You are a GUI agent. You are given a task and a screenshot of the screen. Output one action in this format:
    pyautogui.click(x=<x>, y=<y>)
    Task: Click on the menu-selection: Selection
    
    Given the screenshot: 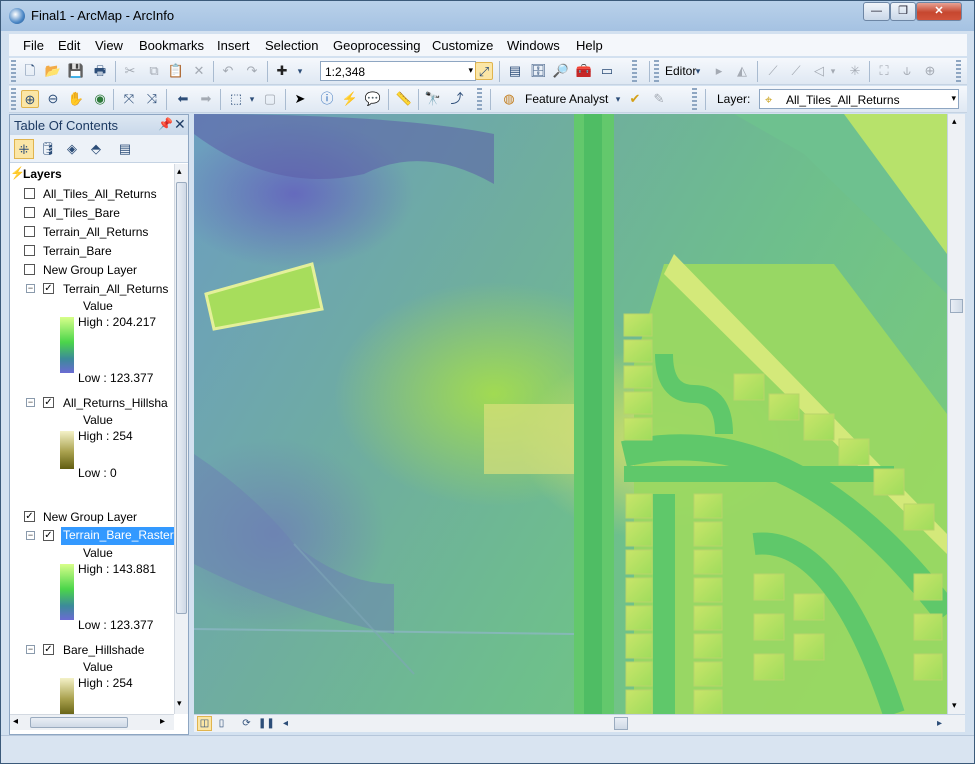 What is the action you would take?
    pyautogui.click(x=291, y=45)
    